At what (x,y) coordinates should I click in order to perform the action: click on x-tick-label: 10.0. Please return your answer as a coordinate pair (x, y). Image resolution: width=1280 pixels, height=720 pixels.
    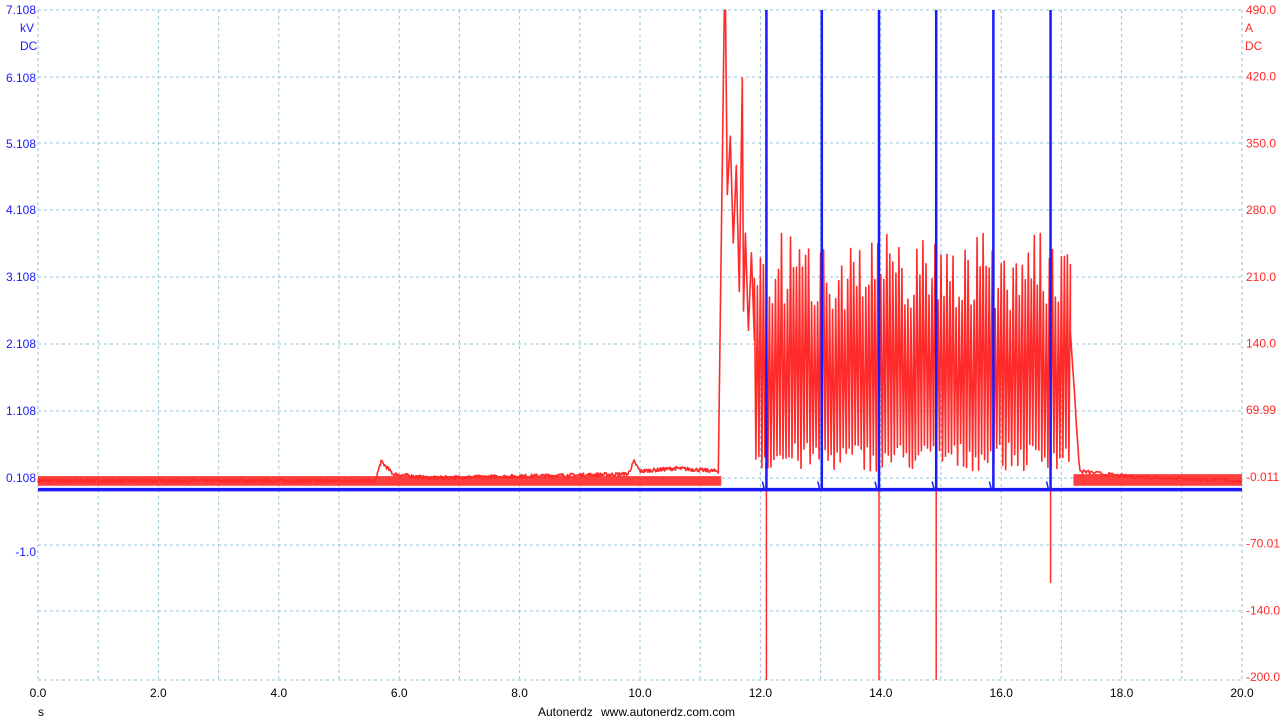
    Looking at the image, I should click on (640, 693).